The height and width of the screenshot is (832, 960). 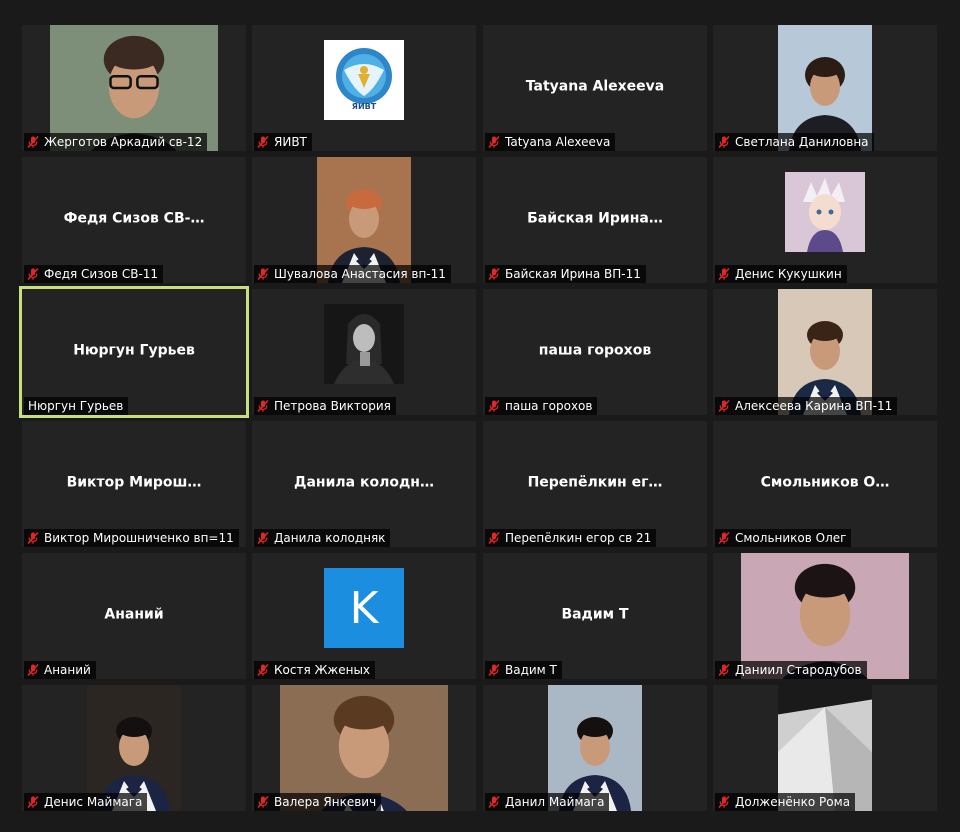 I want to click on participant-tile: Долженёнко Рома, so click(x=825, y=748).